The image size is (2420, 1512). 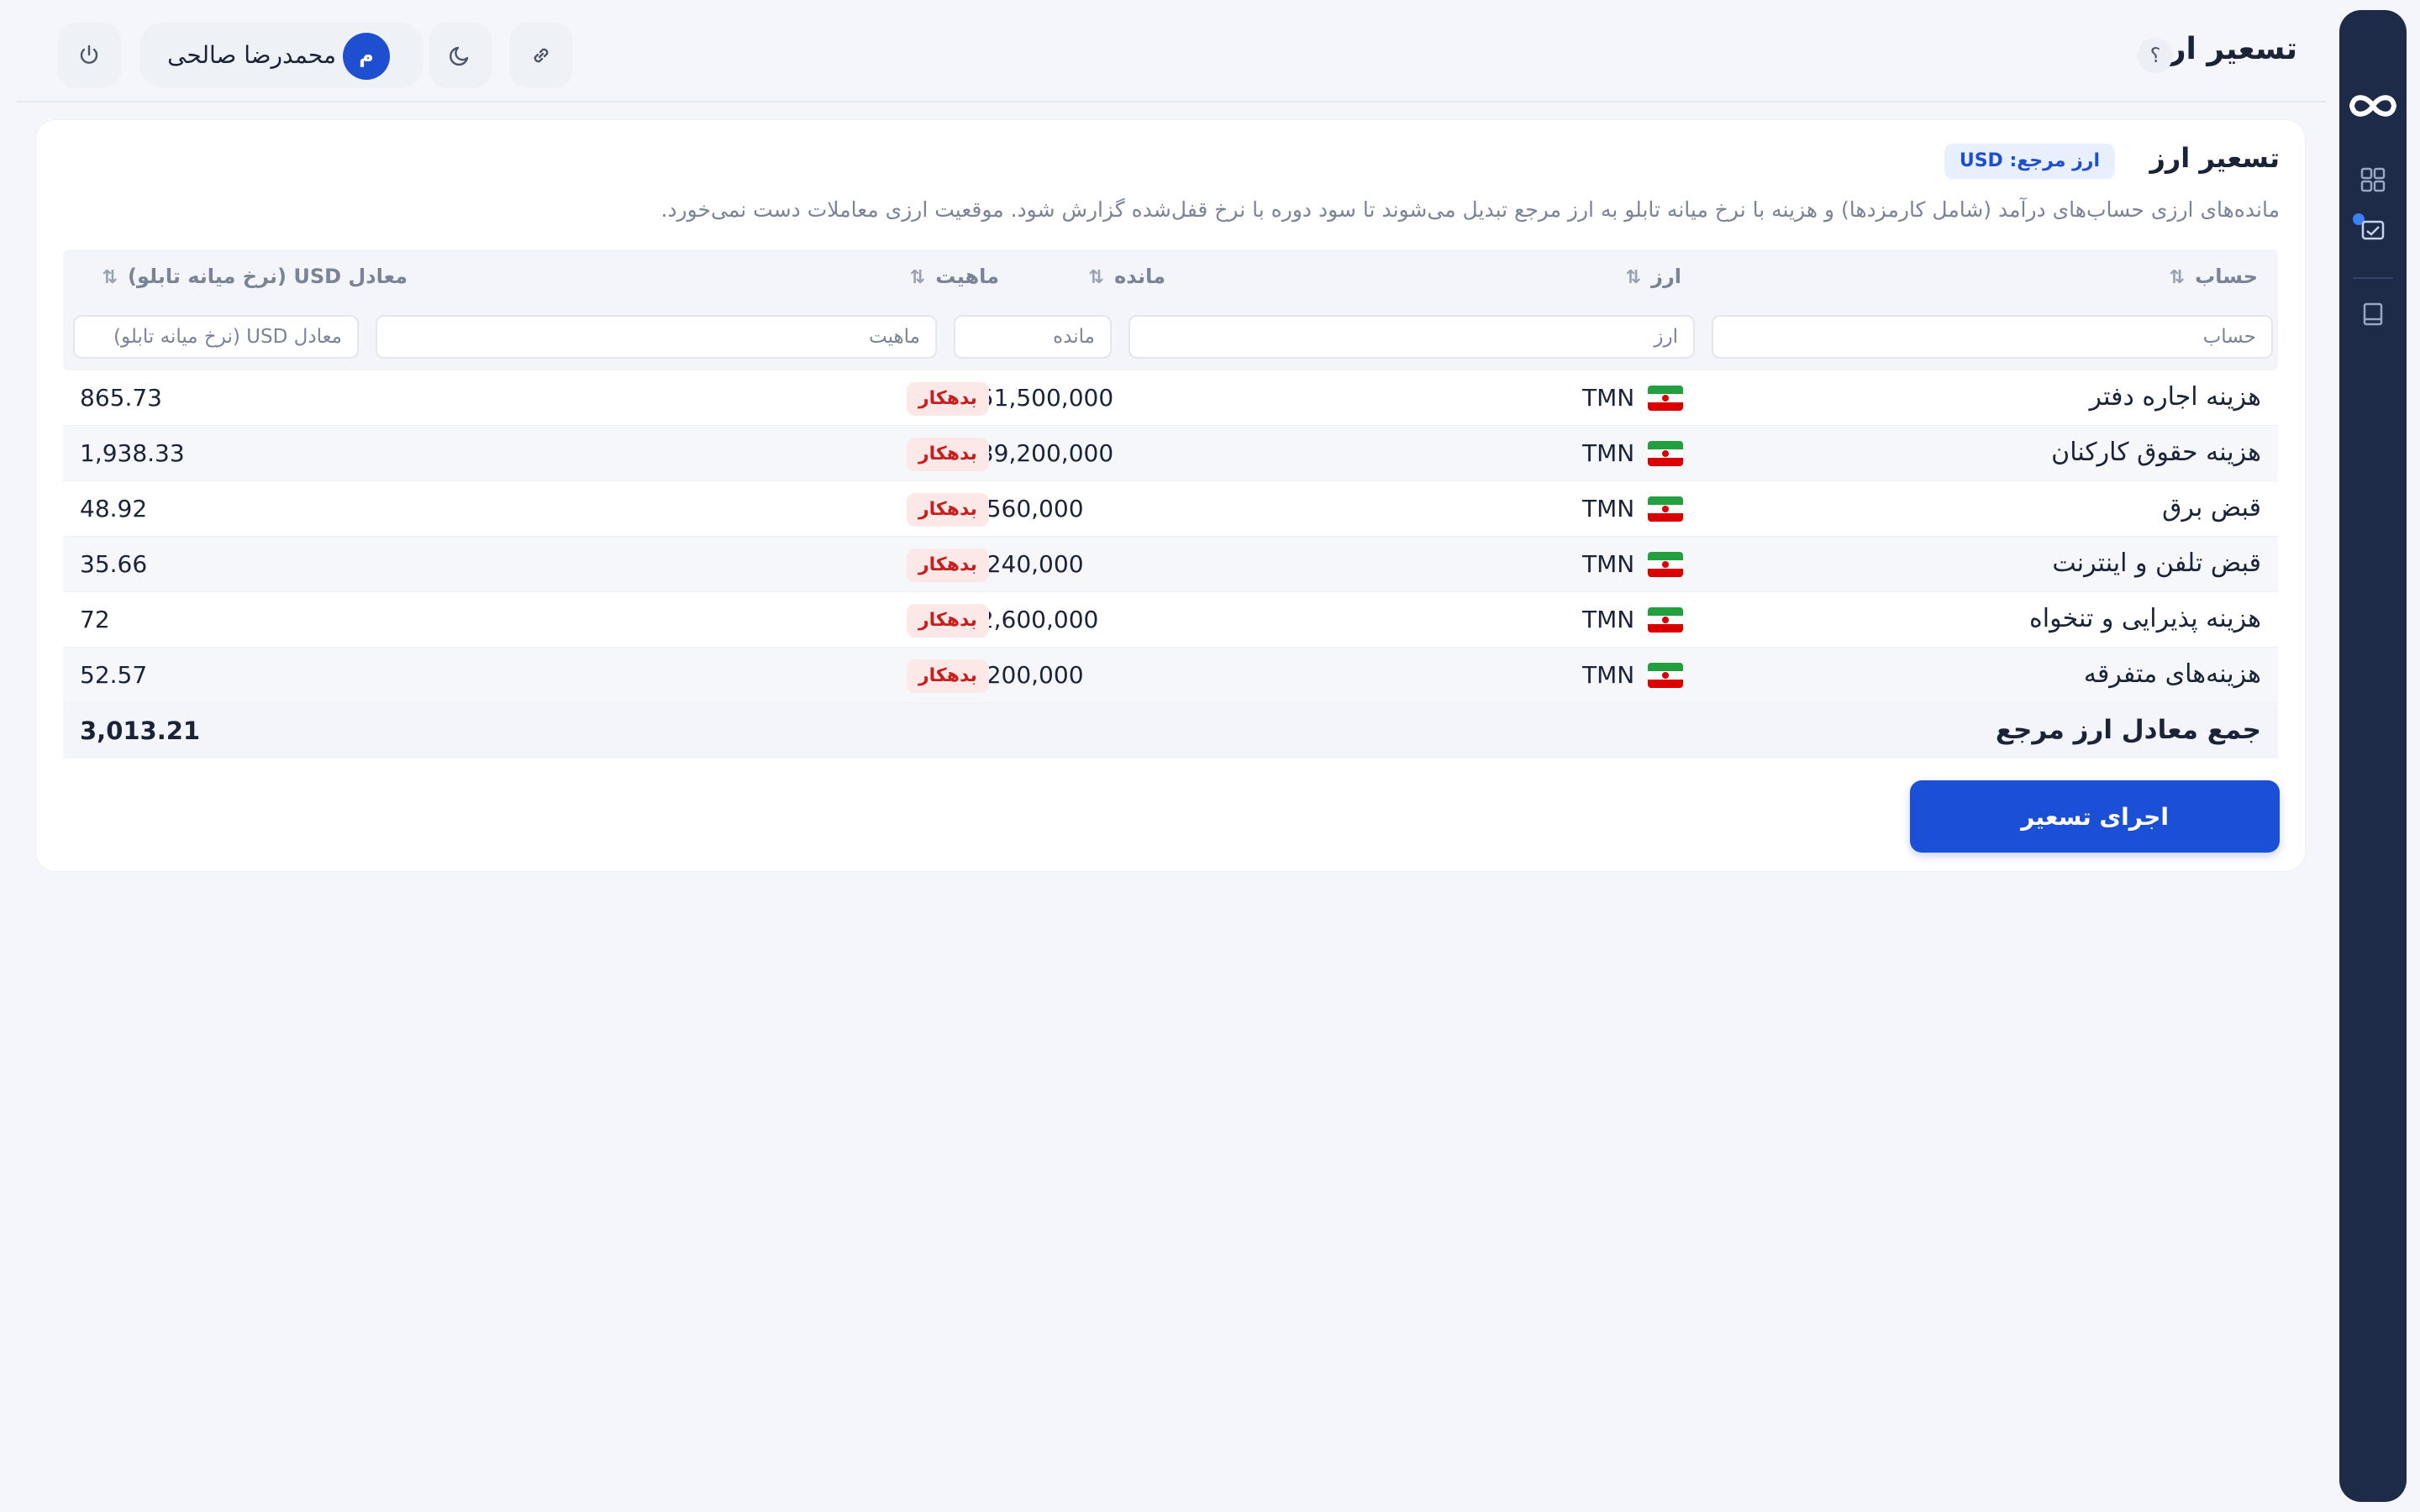 I want to click on nature-filter-input, so click(x=657, y=337).